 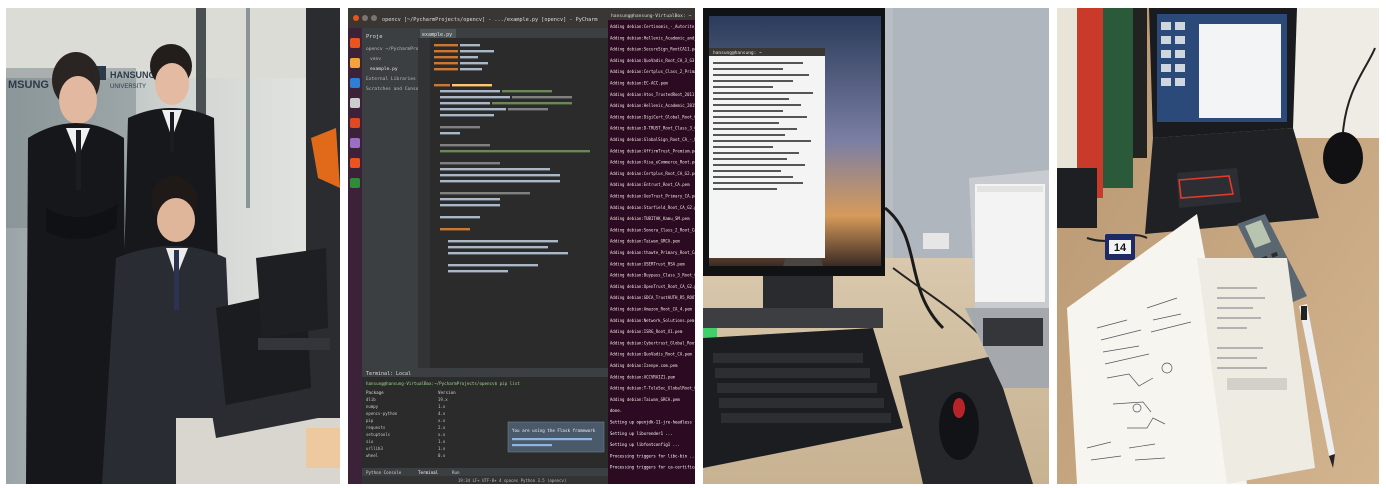 What do you see at coordinates (375, 59) in the screenshot?
I see `tree-item-venv: venv` at bounding box center [375, 59].